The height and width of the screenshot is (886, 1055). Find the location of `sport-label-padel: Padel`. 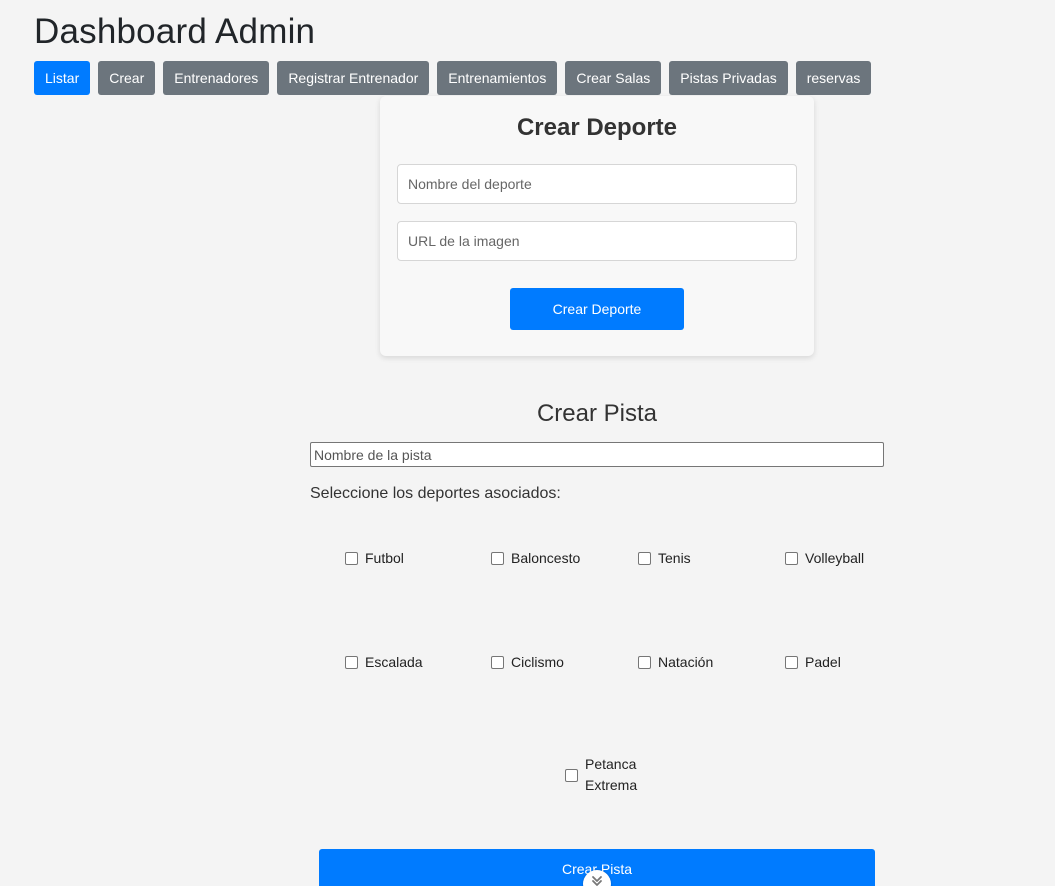

sport-label-padel: Padel is located at coordinates (823, 662).